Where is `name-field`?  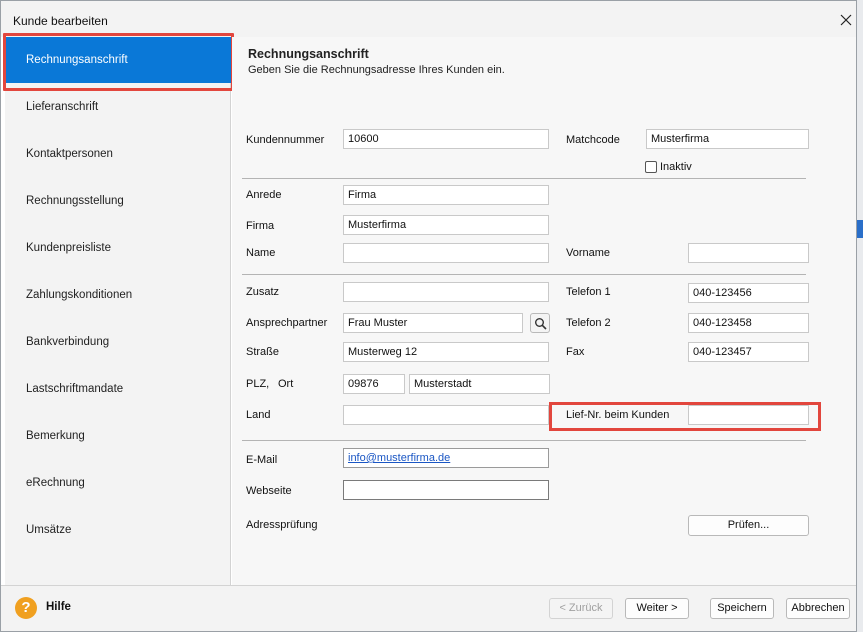 name-field is located at coordinates (446, 253).